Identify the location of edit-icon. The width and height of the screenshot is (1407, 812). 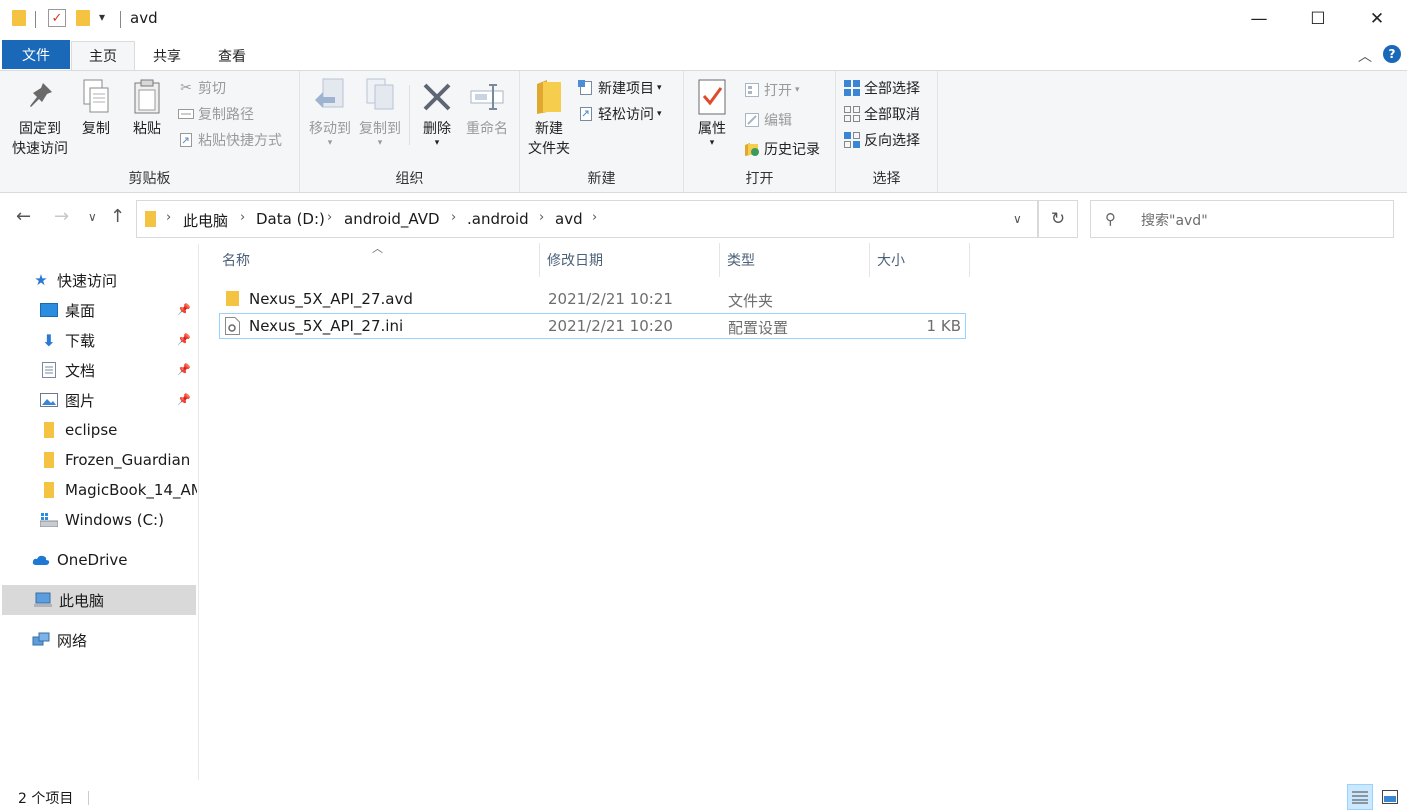
(752, 120).